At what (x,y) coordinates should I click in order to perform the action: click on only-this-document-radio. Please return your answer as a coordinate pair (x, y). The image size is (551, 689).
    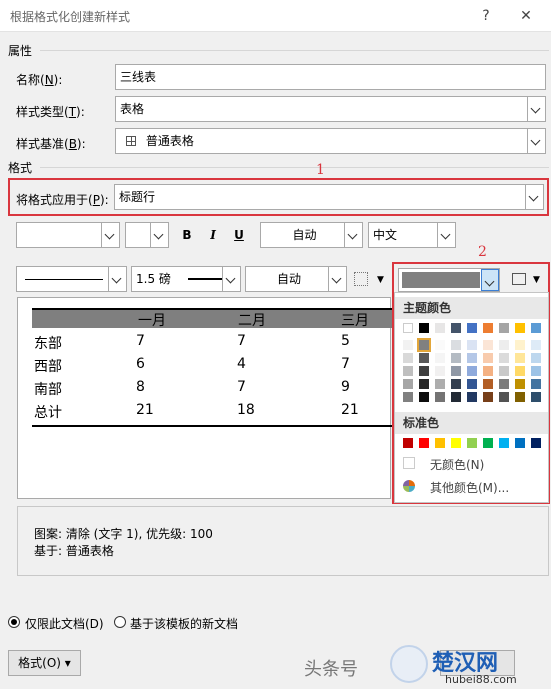
    Looking at the image, I should click on (14, 622).